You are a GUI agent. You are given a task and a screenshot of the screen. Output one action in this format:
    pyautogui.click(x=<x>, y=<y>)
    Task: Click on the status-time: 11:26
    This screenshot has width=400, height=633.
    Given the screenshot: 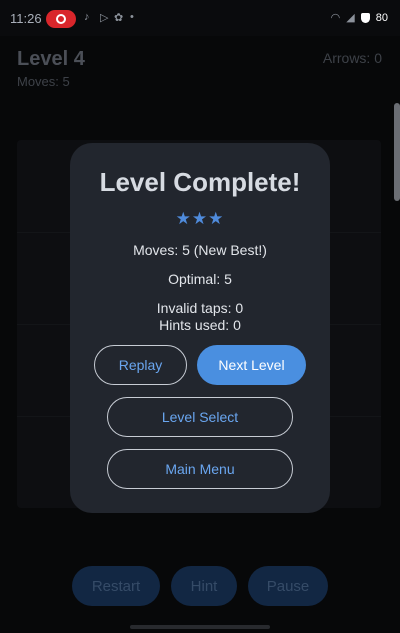 What is the action you would take?
    pyautogui.click(x=26, y=18)
    